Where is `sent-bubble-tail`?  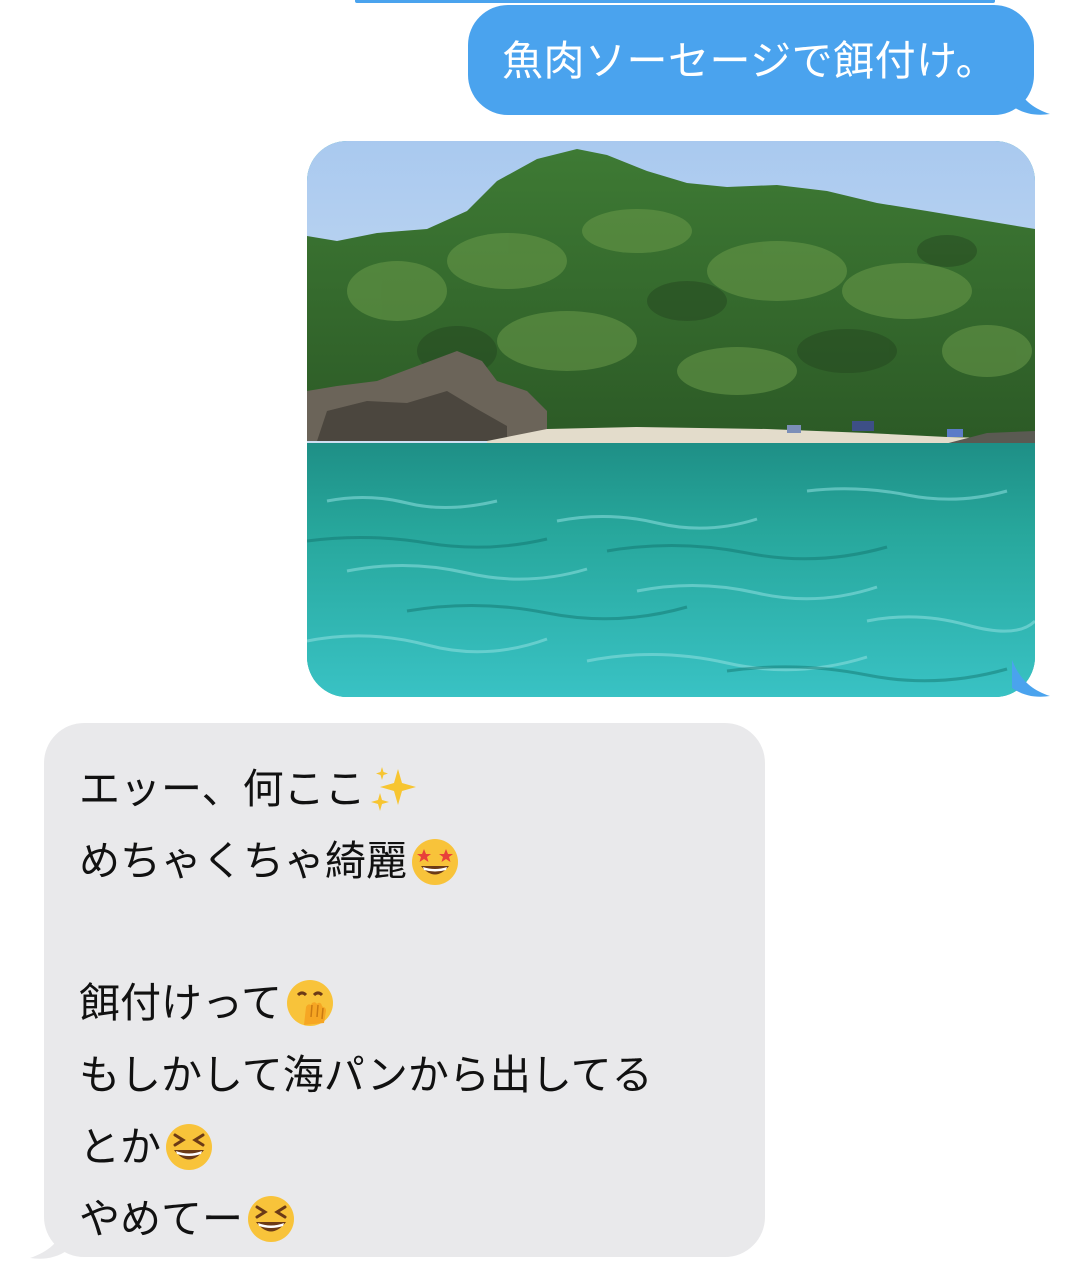
sent-bubble-tail is located at coordinates (1031, 96).